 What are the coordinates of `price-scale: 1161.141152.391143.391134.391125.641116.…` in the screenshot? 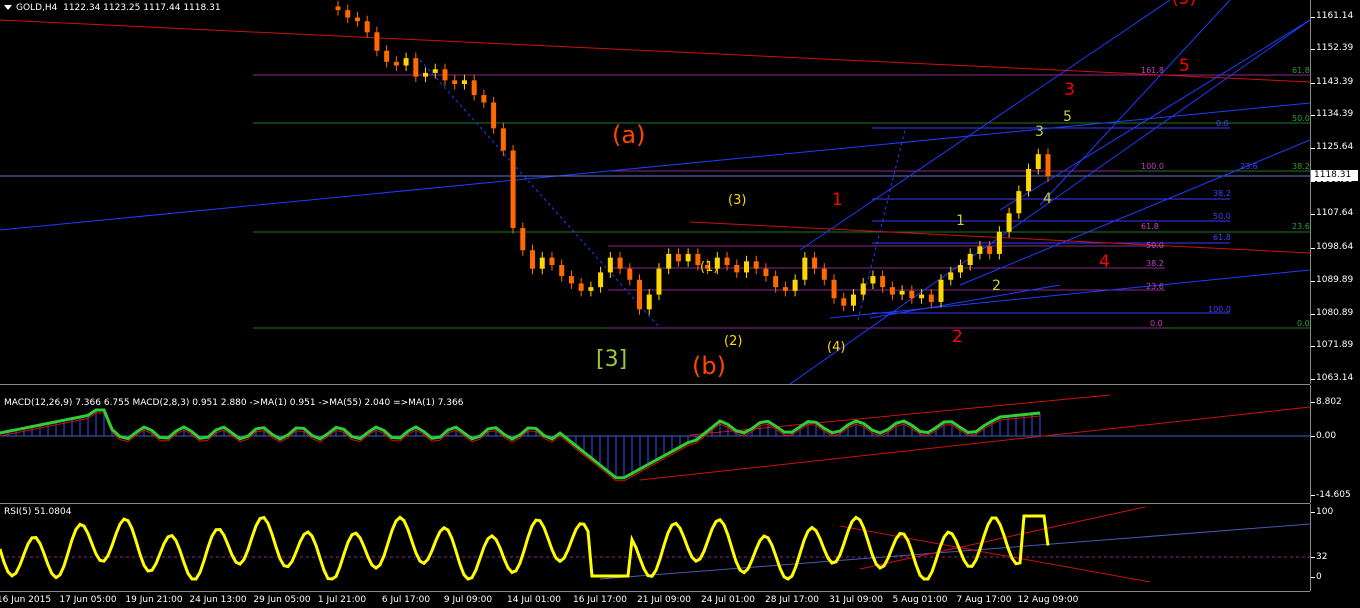 It's located at (1335, 192).